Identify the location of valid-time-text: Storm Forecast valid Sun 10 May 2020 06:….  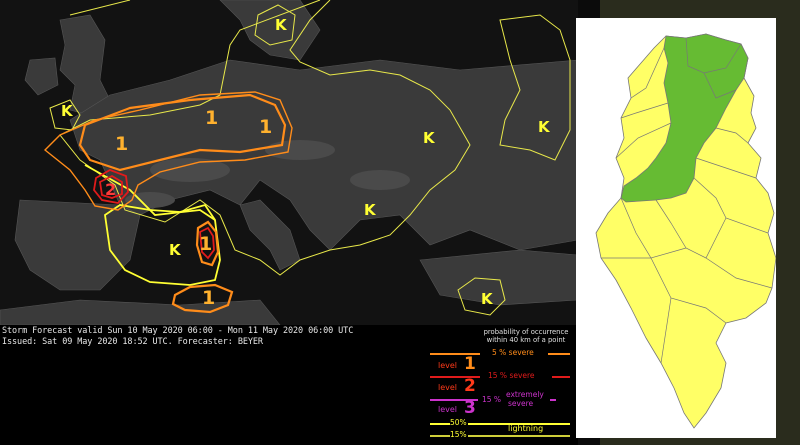
(178, 331).